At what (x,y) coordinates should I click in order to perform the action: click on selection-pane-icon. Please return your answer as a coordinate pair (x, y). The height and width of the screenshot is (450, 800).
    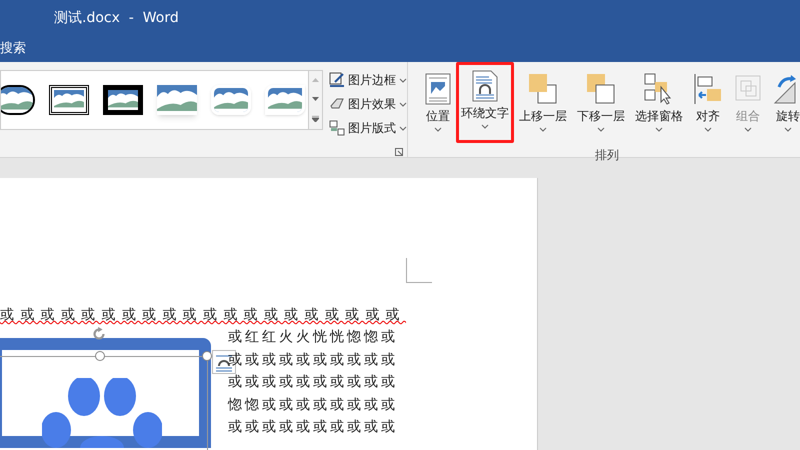
    Looking at the image, I should click on (659, 89).